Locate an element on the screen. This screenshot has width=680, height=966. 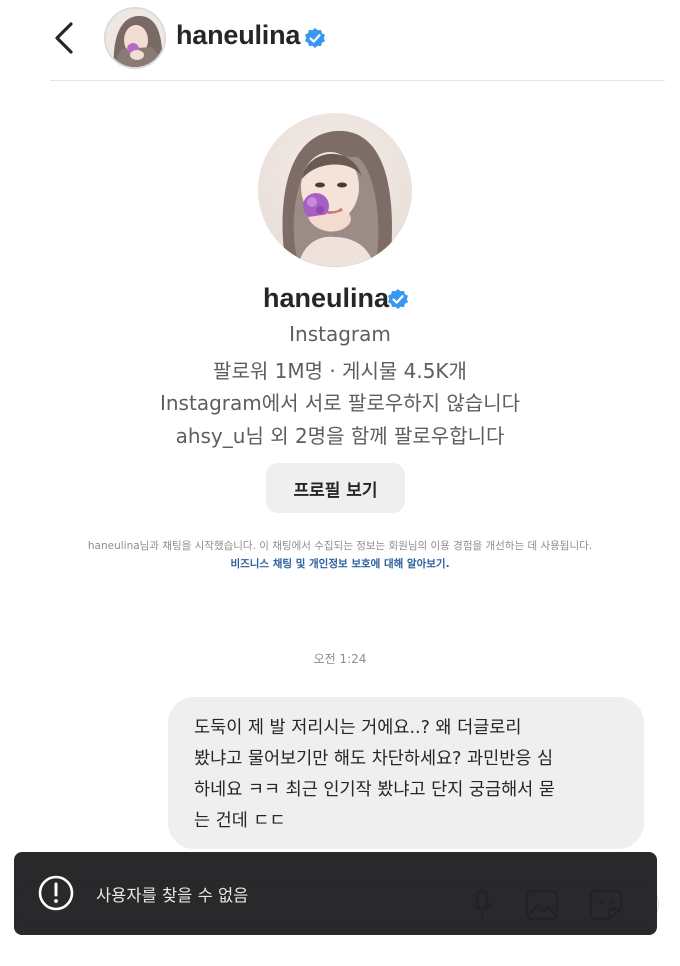
message-line: 봤냐고 물어보기만 해도 차단하세요? 과민반응 심 is located at coordinates (374, 759).